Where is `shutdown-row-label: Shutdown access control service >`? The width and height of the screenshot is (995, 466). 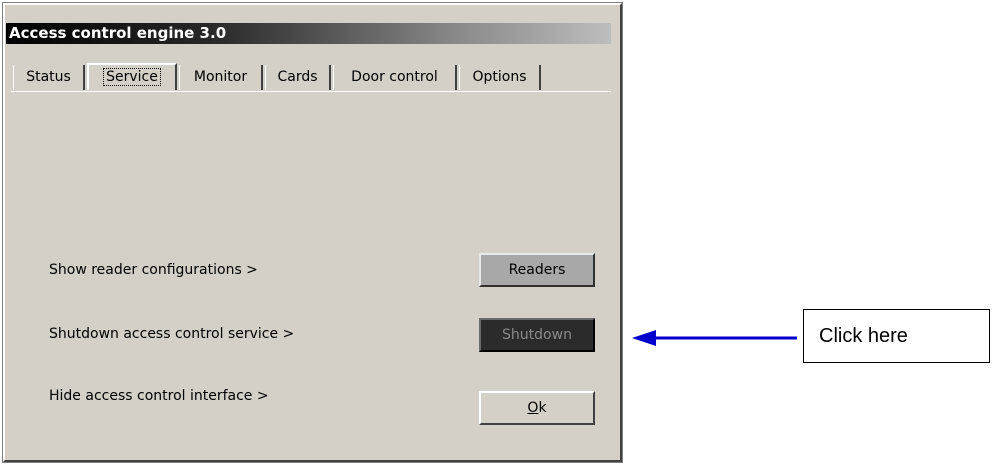 shutdown-row-label: Shutdown access control service > is located at coordinates (172, 334).